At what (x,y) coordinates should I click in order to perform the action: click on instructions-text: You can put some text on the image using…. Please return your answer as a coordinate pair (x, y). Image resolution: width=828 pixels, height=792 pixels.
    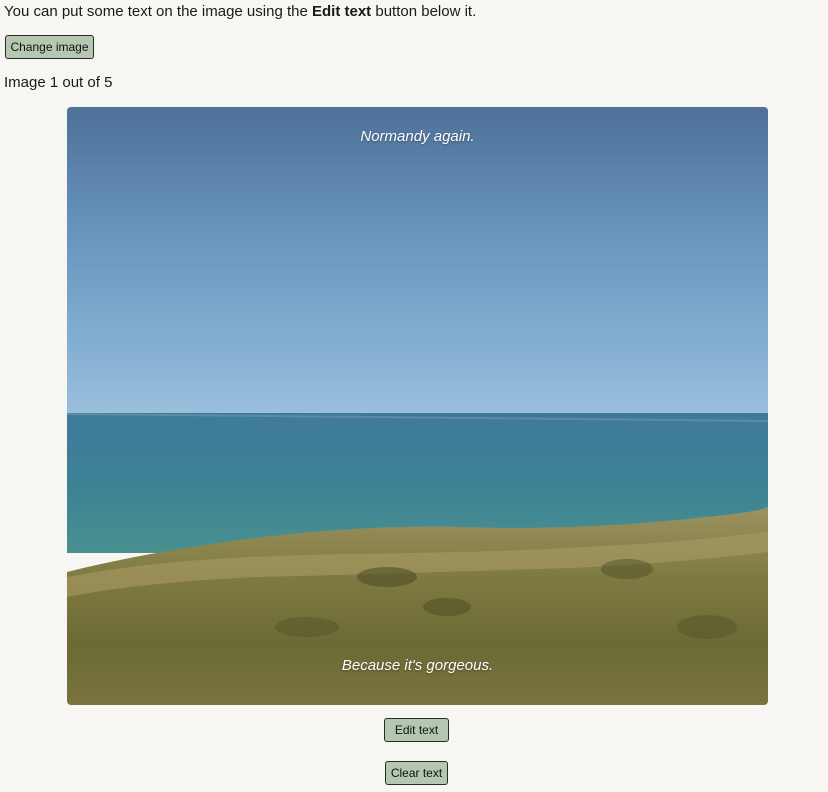
    Looking at the image, I should click on (240, 12).